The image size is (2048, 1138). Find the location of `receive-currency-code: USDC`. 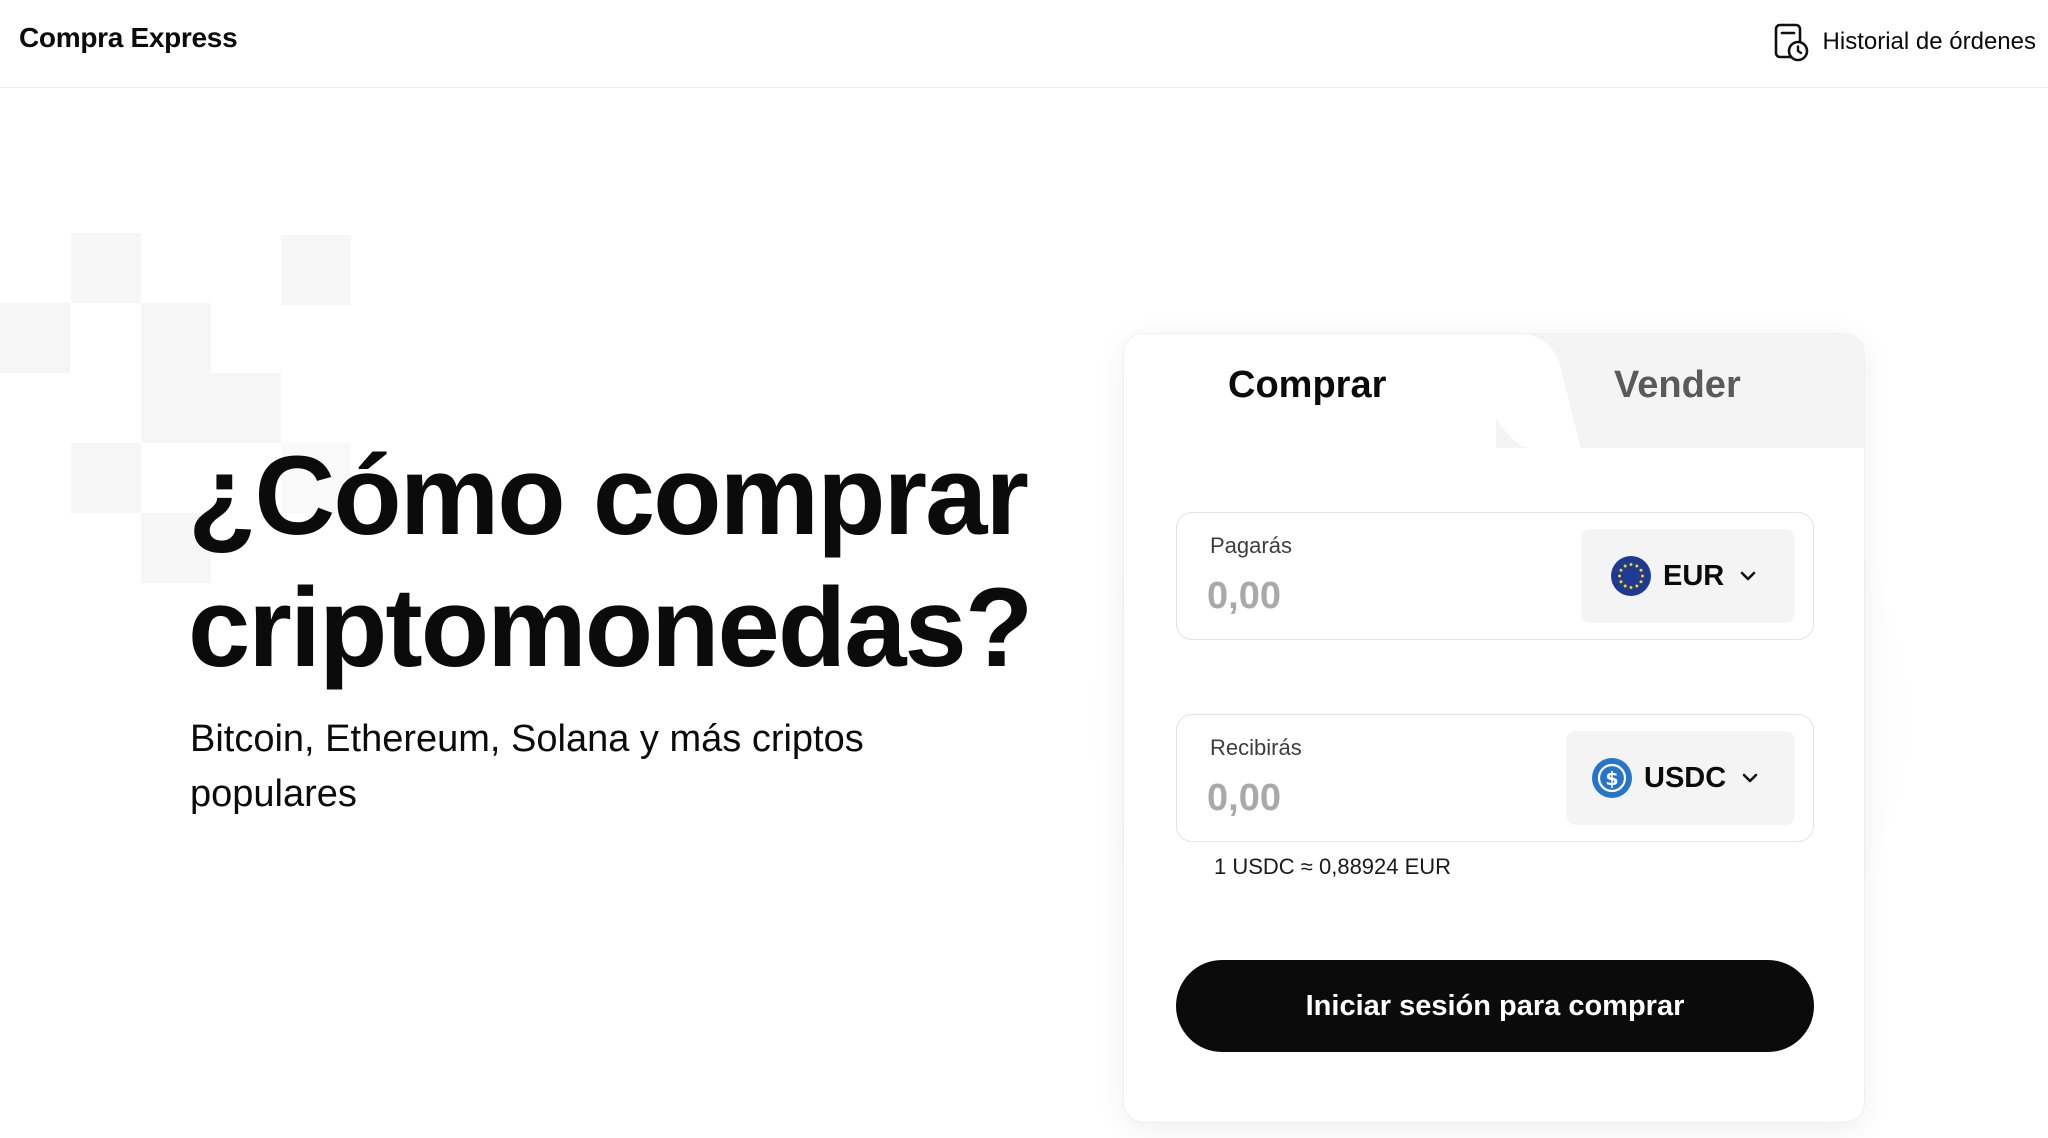

receive-currency-code: USDC is located at coordinates (1685, 777).